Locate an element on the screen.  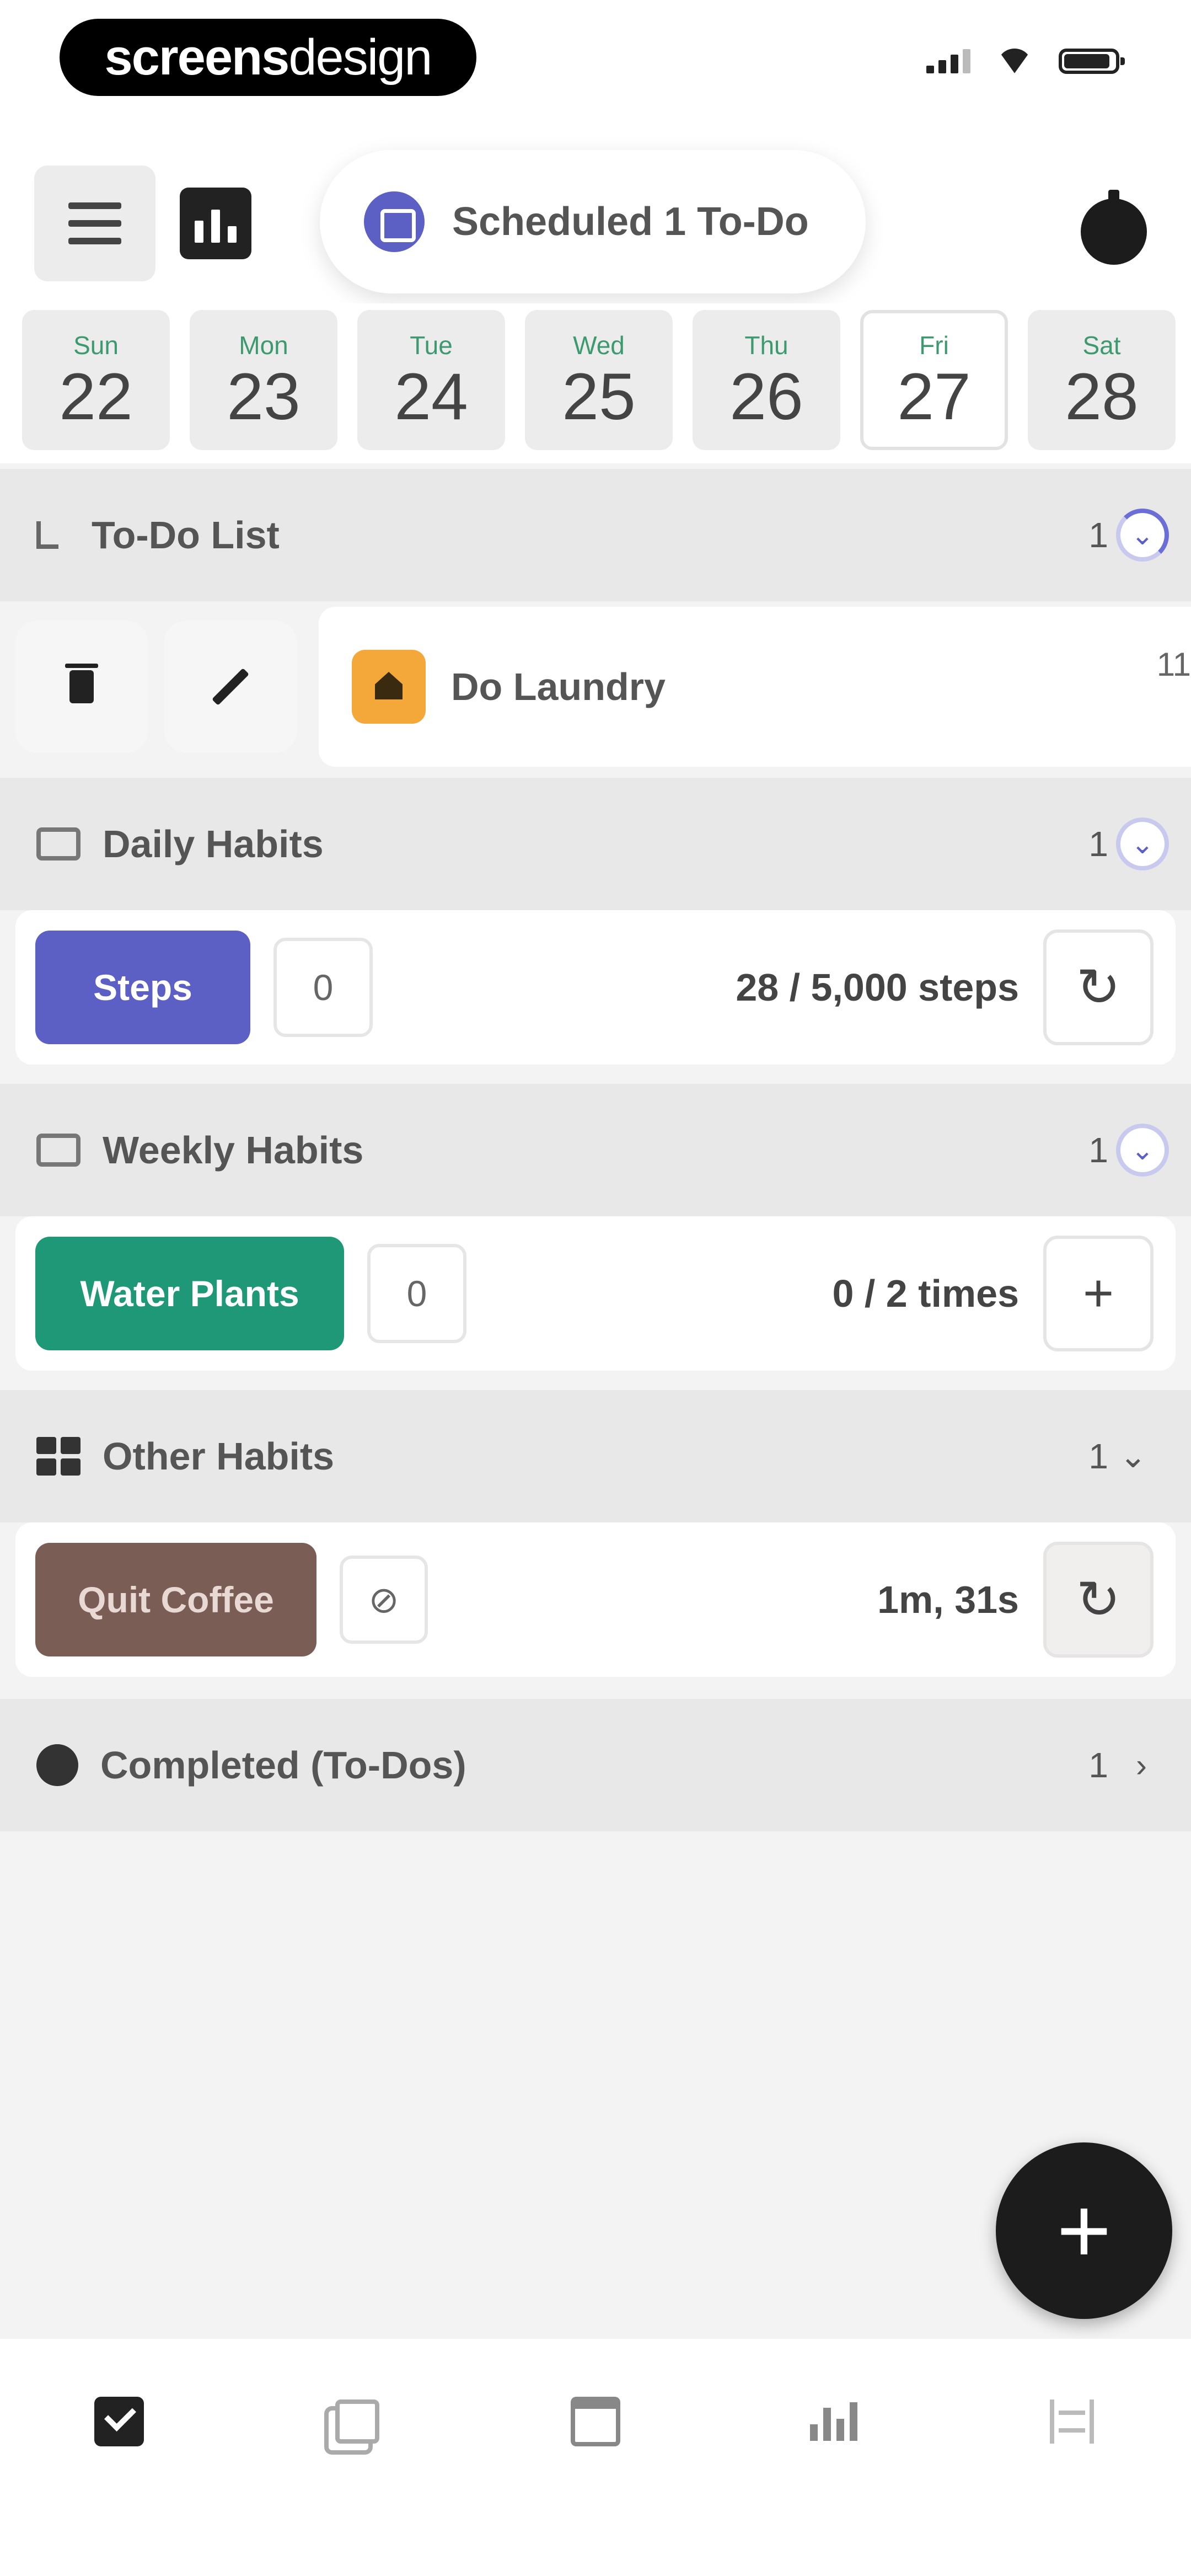
nav-calendar is located at coordinates (595, 2421).